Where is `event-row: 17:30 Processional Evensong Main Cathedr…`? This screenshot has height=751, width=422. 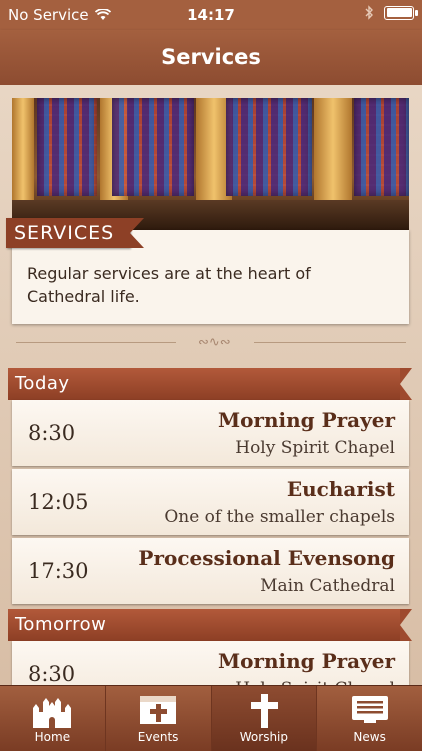
event-row: 17:30 Processional Evensong Main Cathedr… is located at coordinates (210, 571).